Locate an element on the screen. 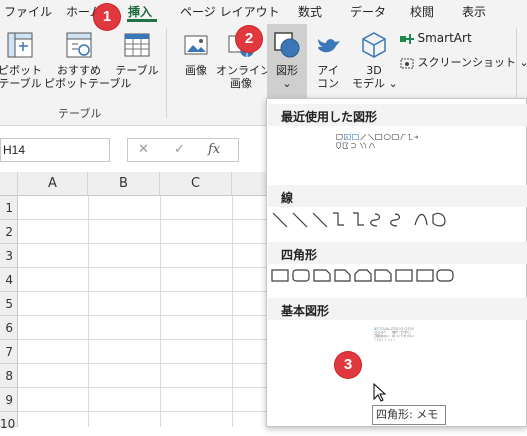 The image size is (527, 436). screenshot-icon is located at coordinates (407, 63).